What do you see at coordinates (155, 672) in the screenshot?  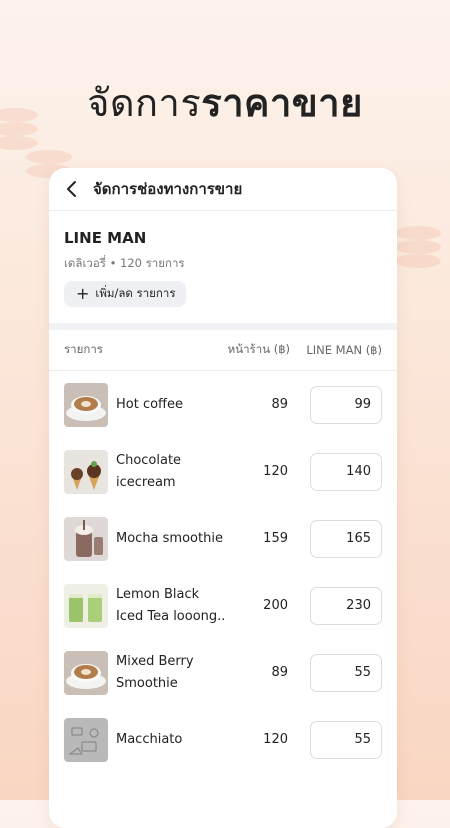 I see `item-name: Mixed Berry Smoothie` at bounding box center [155, 672].